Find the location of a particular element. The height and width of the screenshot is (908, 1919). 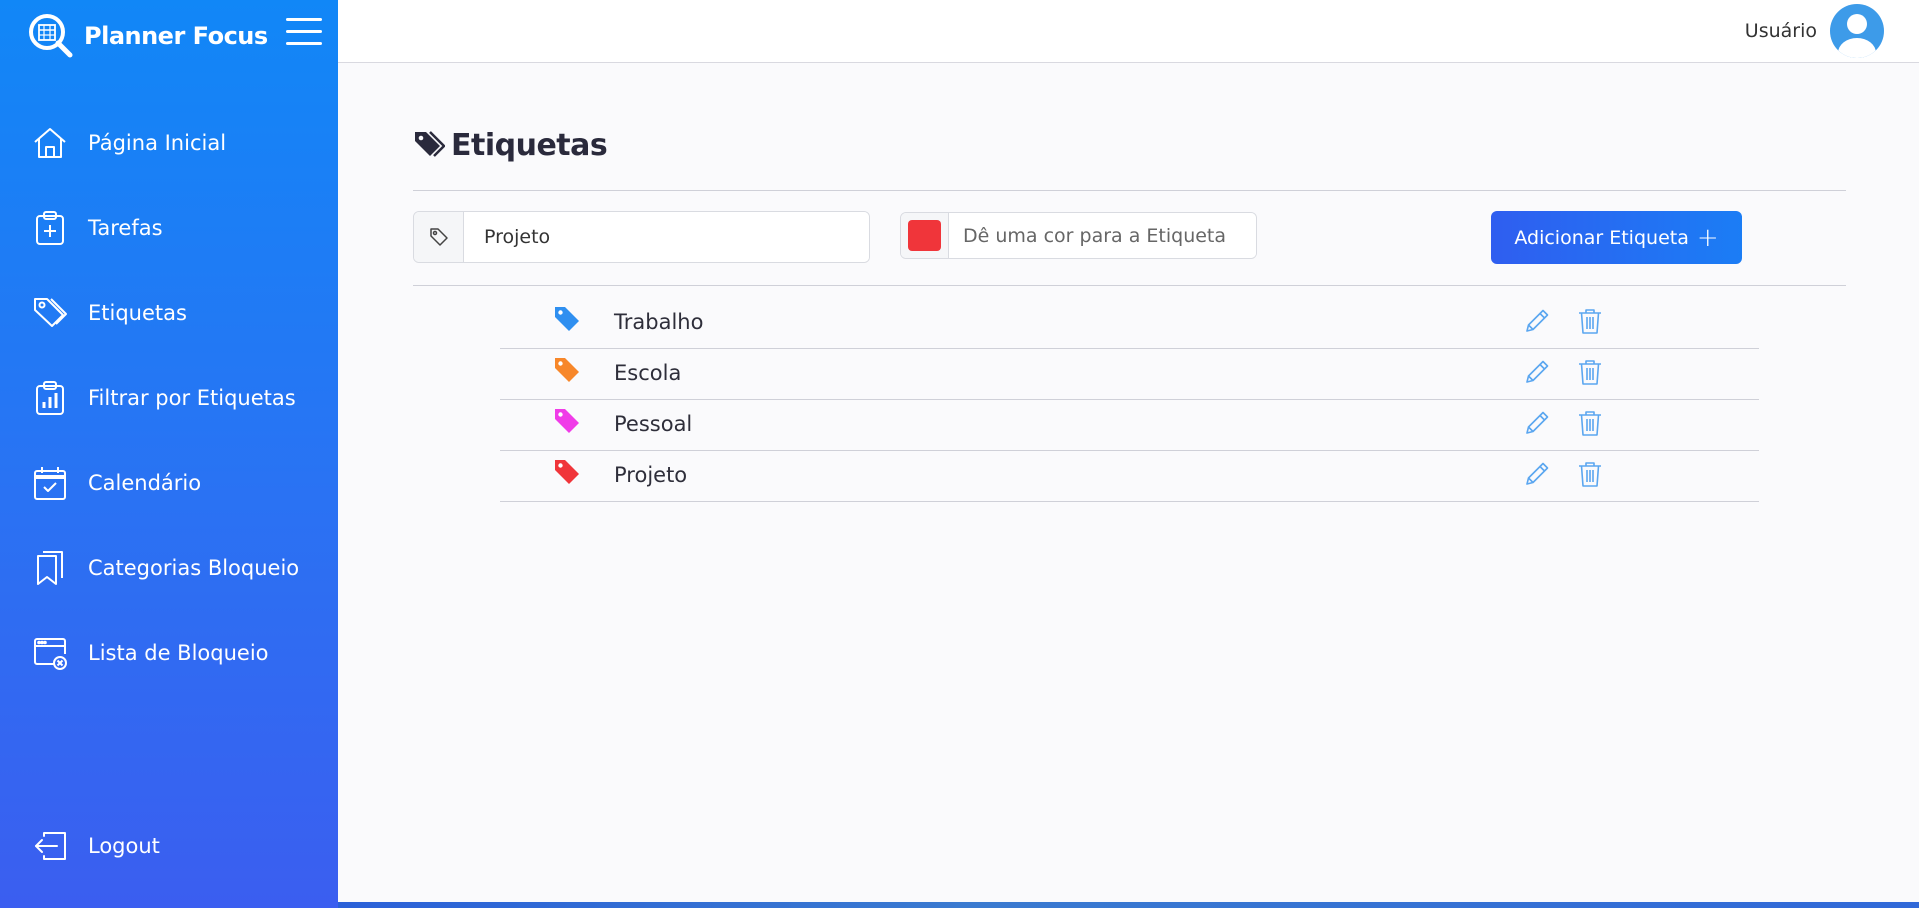

sidebar-item-etiquetas: Etiquetas is located at coordinates (169, 312).